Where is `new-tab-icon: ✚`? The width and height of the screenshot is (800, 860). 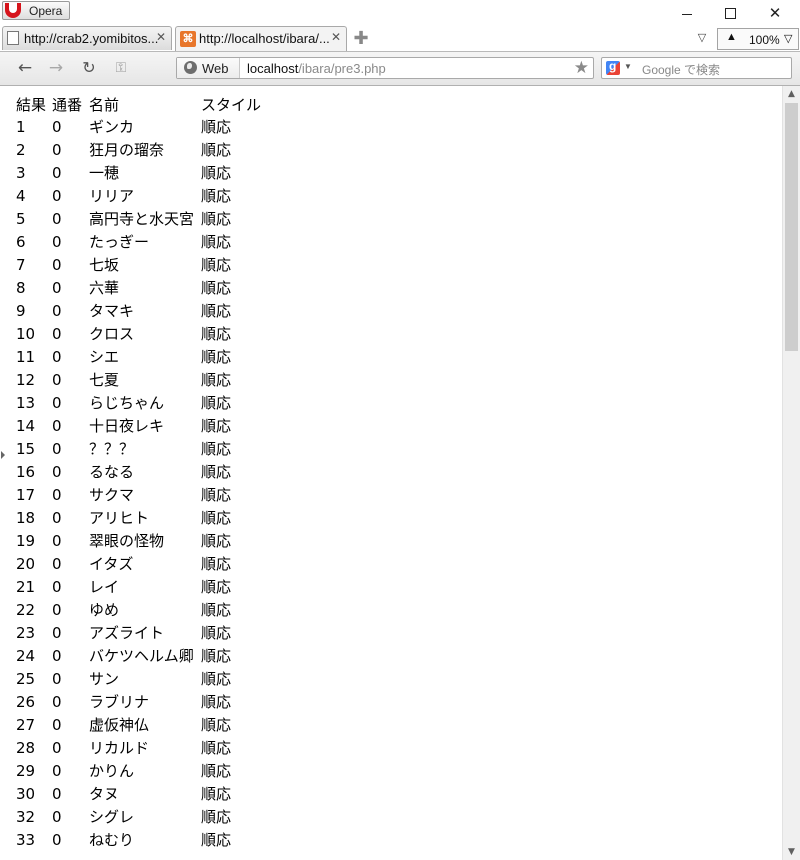
new-tab-icon: ✚ is located at coordinates (361, 39).